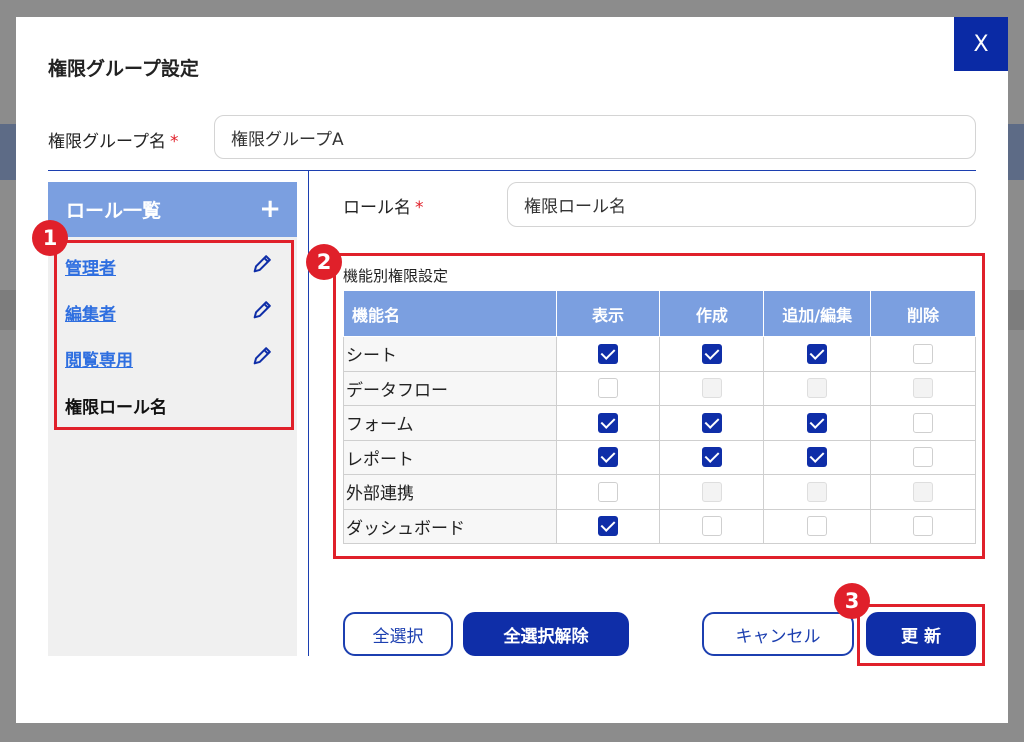  Describe the element at coordinates (981, 44) in the screenshot. I see `close-button: X` at that location.